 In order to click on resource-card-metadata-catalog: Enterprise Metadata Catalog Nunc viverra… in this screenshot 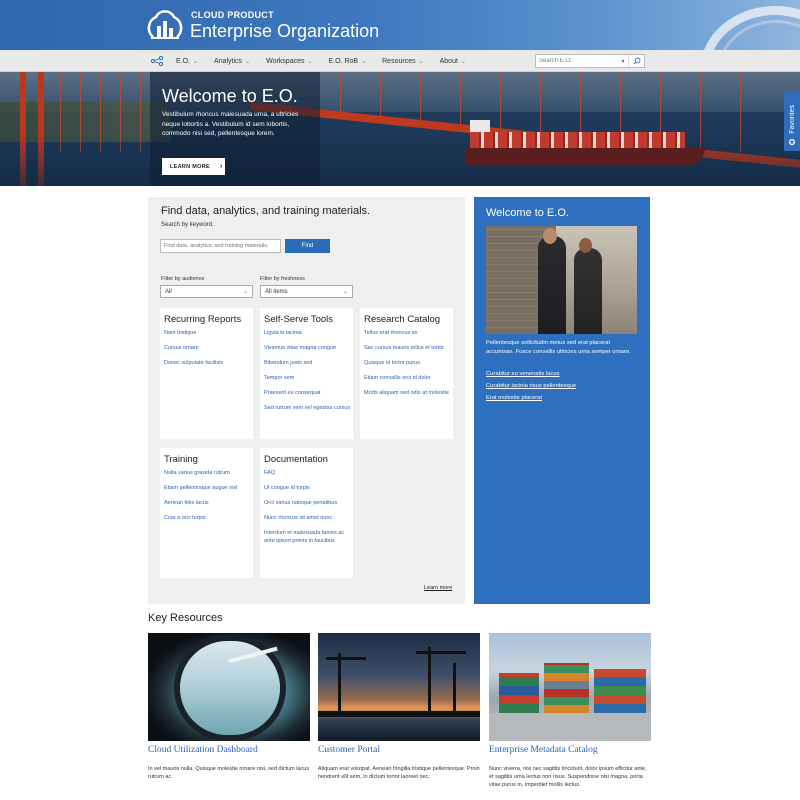, I will do `click(570, 710)`.